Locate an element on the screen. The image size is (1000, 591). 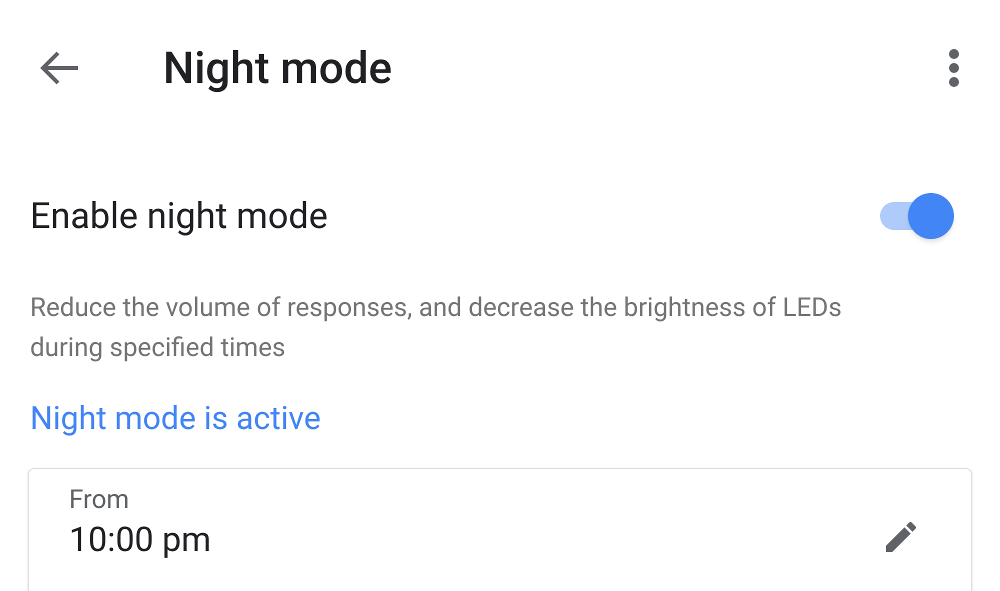
time-value: 10:00 pm is located at coordinates (140, 540).